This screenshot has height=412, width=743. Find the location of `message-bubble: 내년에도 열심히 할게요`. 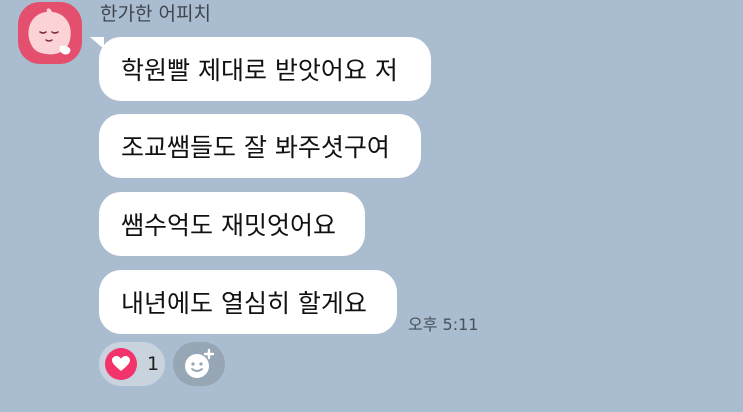

message-bubble: 내년에도 열심히 할게요 is located at coordinates (248, 302).